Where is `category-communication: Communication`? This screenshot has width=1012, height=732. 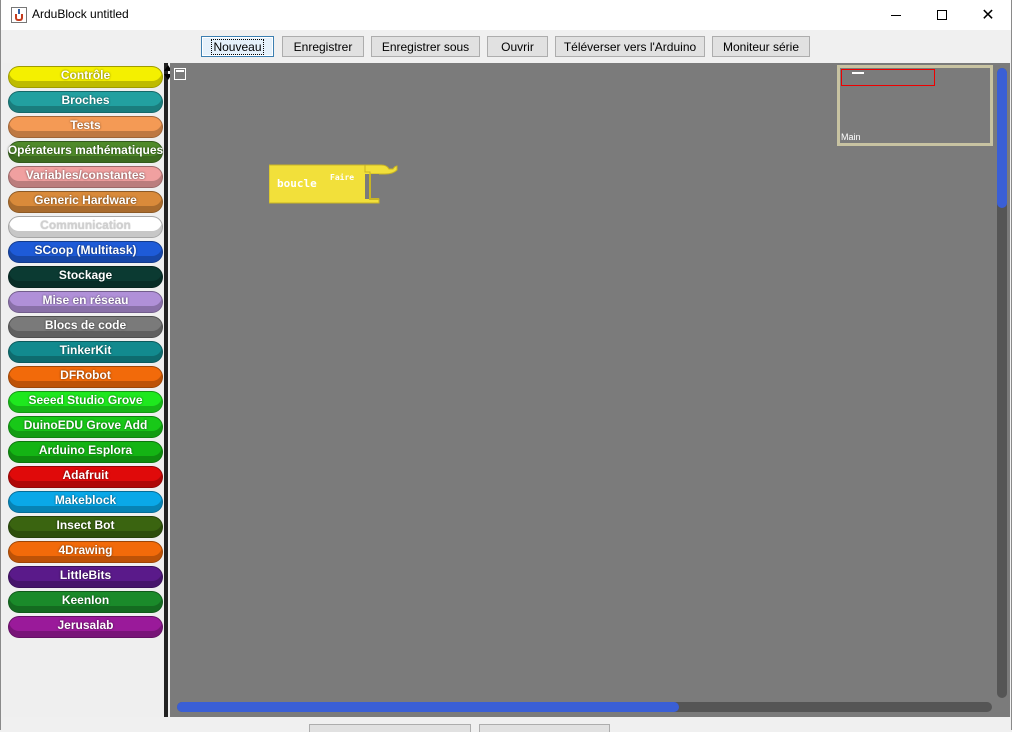
category-communication: Communication is located at coordinates (85, 227).